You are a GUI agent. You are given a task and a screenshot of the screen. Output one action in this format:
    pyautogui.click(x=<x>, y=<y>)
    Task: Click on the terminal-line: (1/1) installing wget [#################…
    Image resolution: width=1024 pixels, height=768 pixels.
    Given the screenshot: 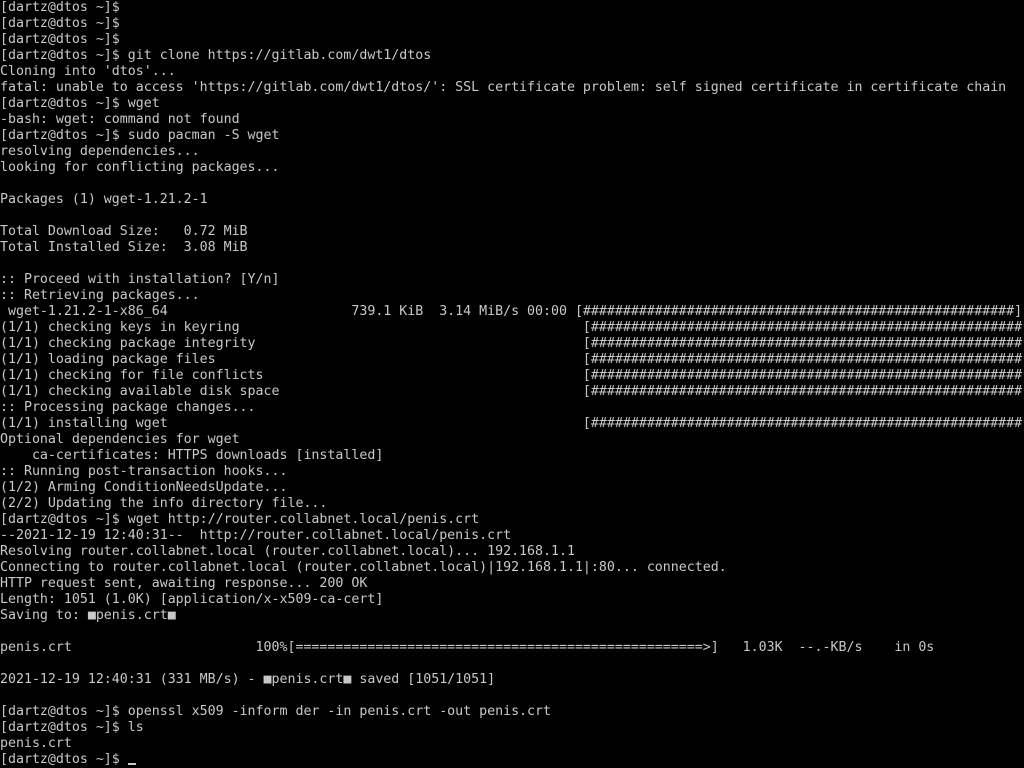 What is the action you would take?
    pyautogui.click(x=512, y=423)
    